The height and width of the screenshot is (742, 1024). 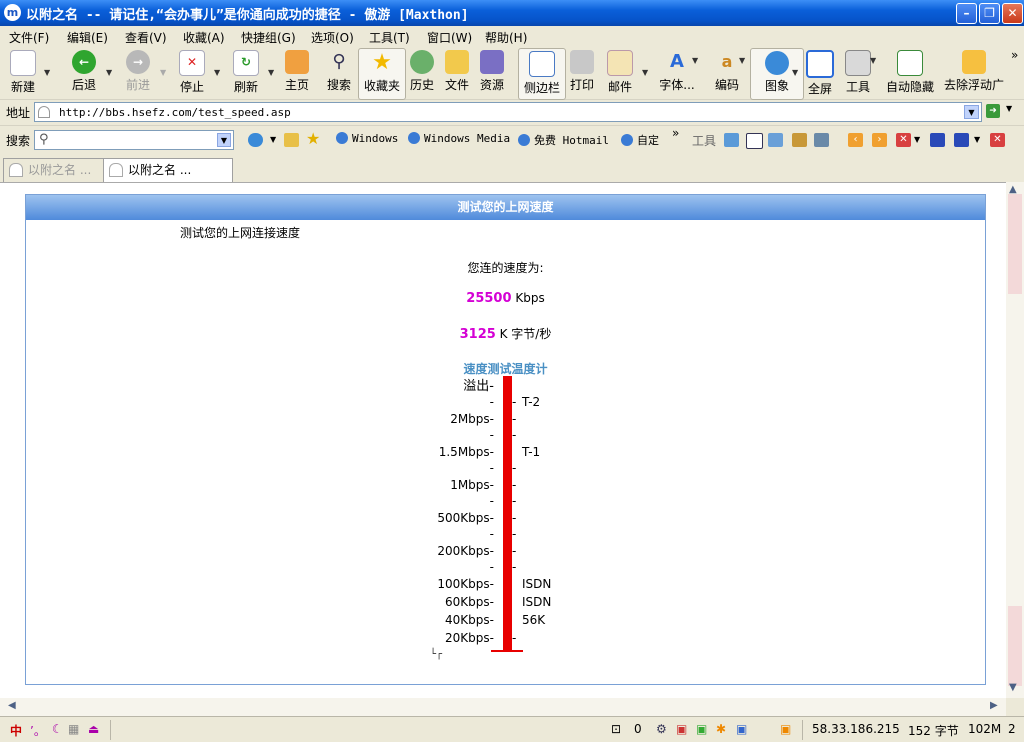 I want to click on ie-icon, so click(x=342, y=138).